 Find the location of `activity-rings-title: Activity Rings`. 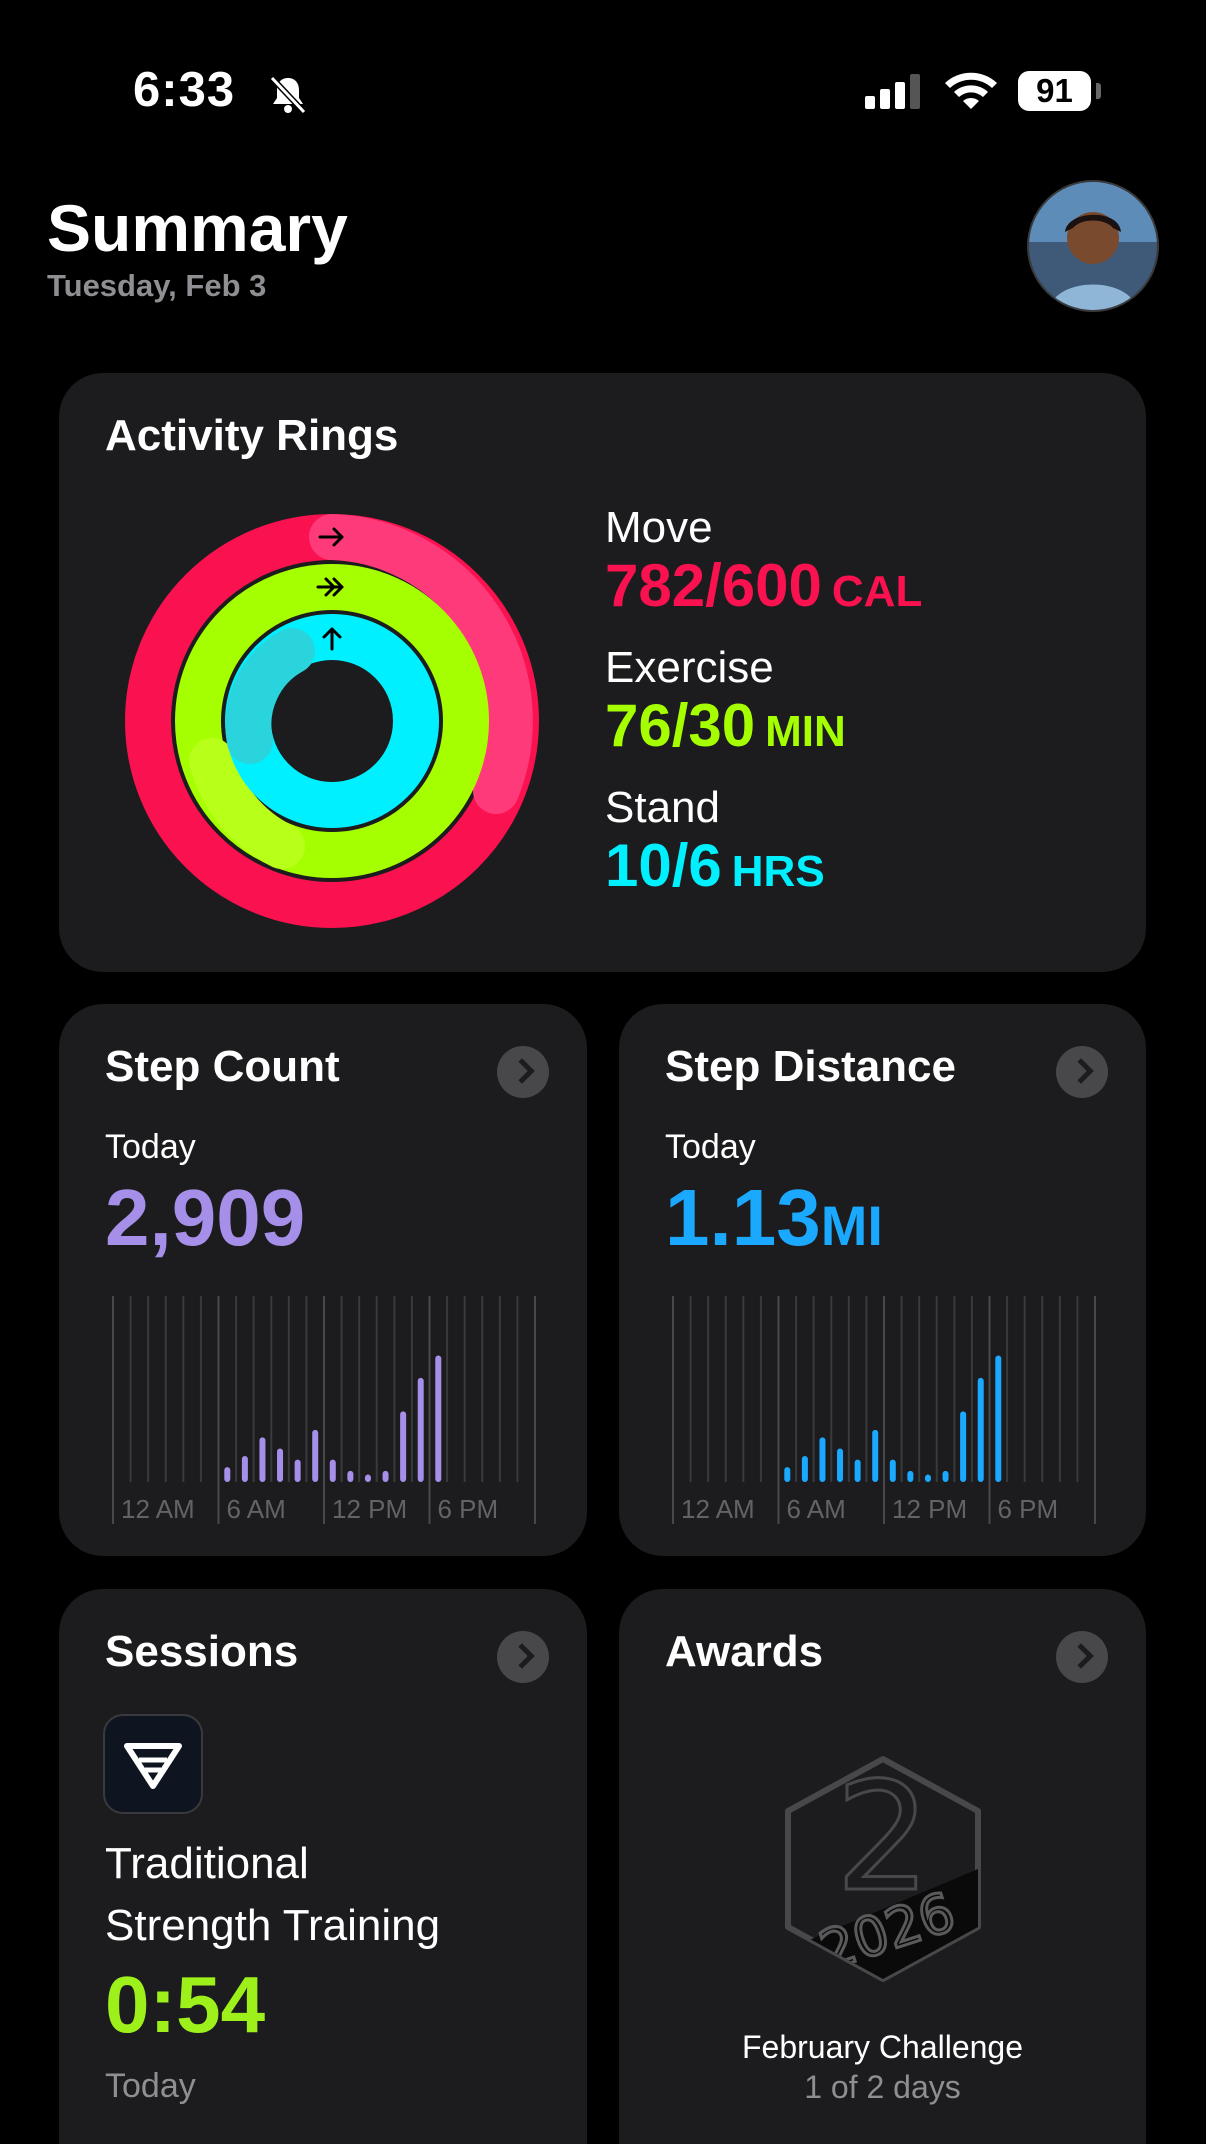

activity-rings-title: Activity Rings is located at coordinates (252, 435).